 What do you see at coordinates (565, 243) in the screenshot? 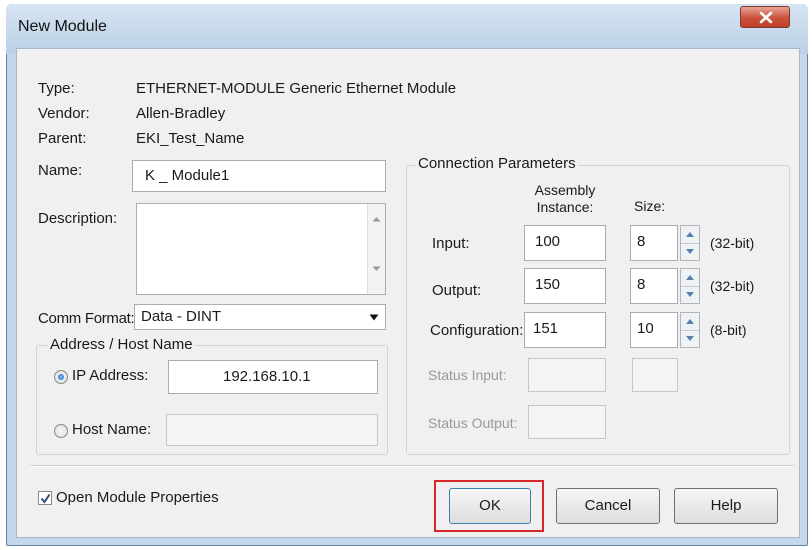
I see `input-instance-field: 100` at bounding box center [565, 243].